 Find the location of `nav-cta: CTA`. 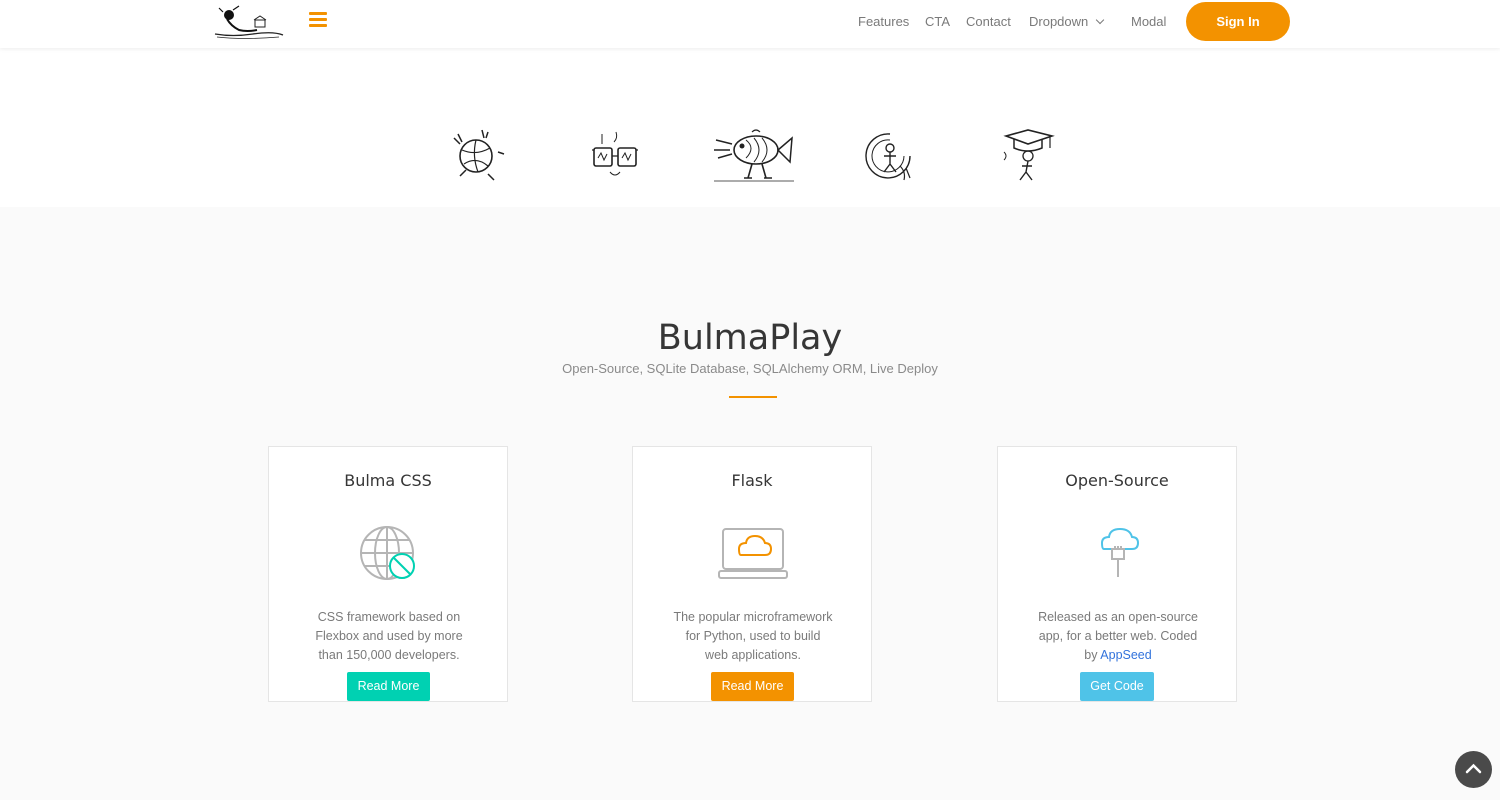

nav-cta: CTA is located at coordinates (937, 21).